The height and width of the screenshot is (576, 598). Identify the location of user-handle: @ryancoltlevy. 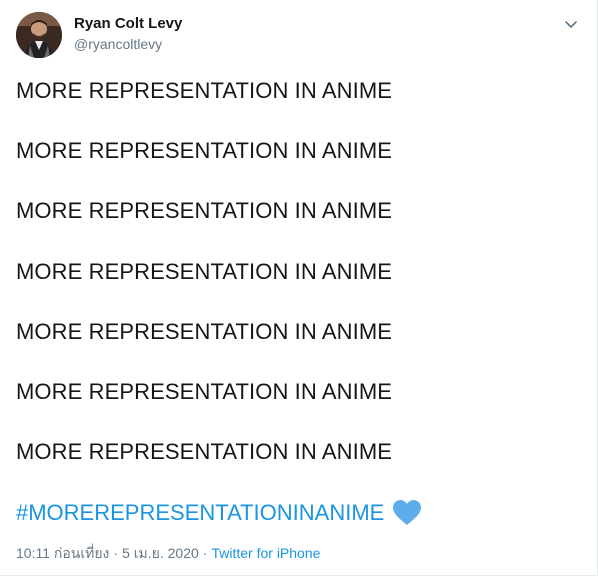
(128, 44).